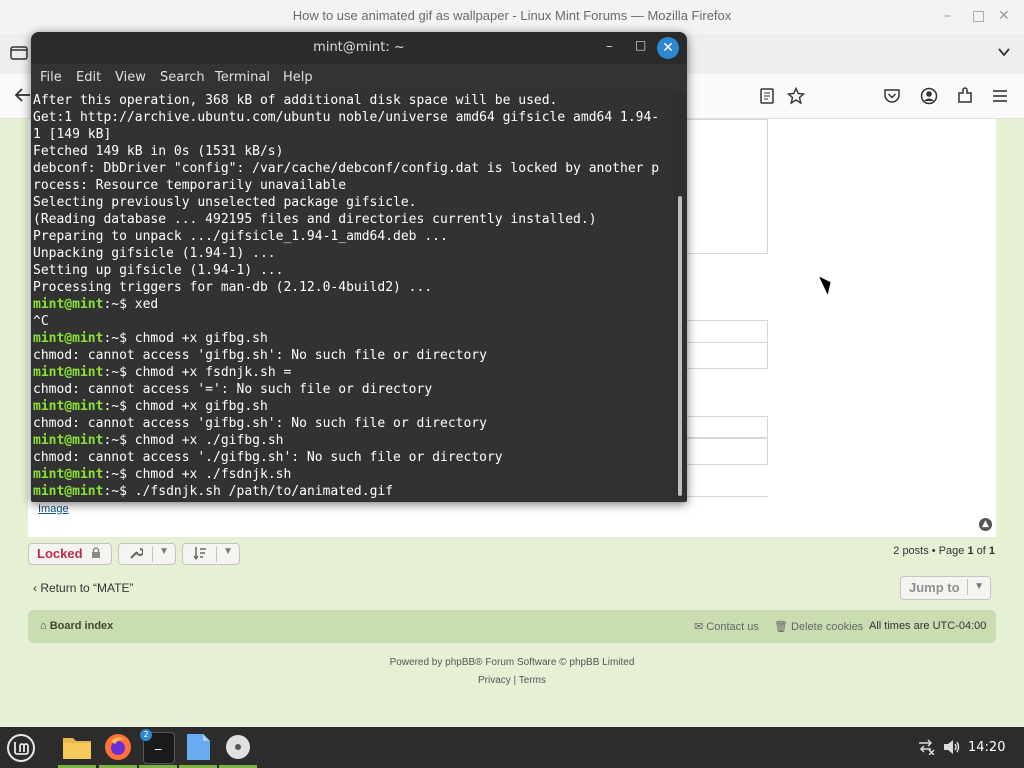 Image resolution: width=1024 pixels, height=768 pixels. Describe the element at coordinates (298, 77) in the screenshot. I see `menu-help: Help` at that location.